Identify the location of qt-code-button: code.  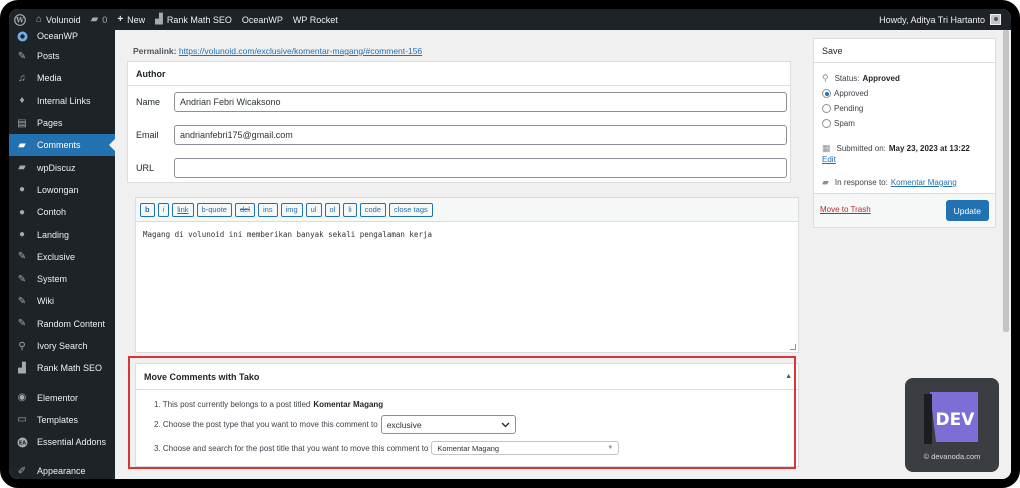
(372, 209).